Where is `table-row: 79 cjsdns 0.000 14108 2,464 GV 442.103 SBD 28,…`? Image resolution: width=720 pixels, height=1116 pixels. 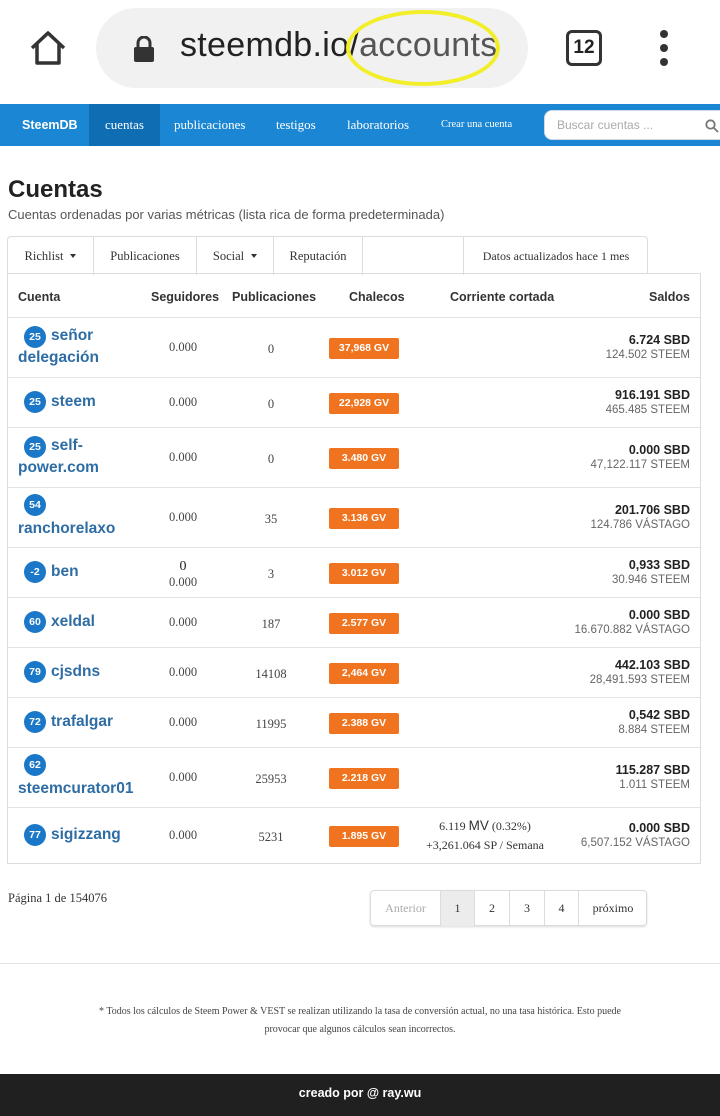
table-row: 79 cjsdns 0.000 14108 2,464 GV 442.103 SBD 28,… is located at coordinates (354, 673).